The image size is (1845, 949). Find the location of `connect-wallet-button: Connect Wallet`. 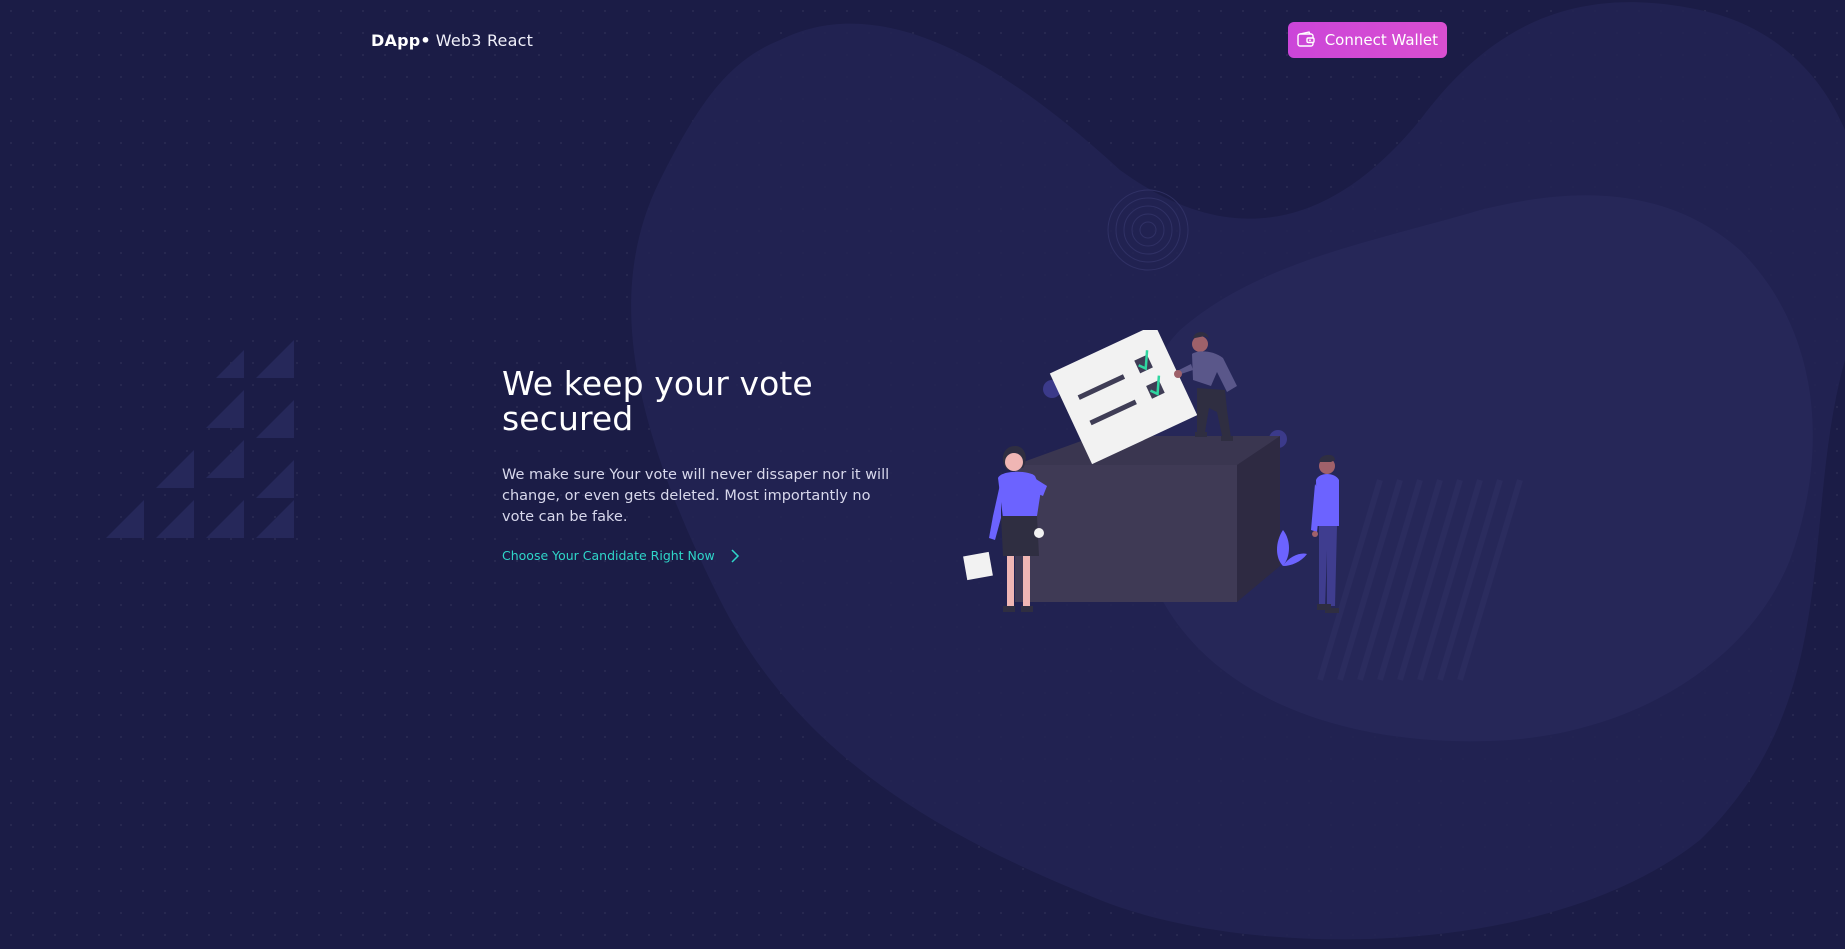

connect-wallet-button: Connect Wallet is located at coordinates (1367, 40).